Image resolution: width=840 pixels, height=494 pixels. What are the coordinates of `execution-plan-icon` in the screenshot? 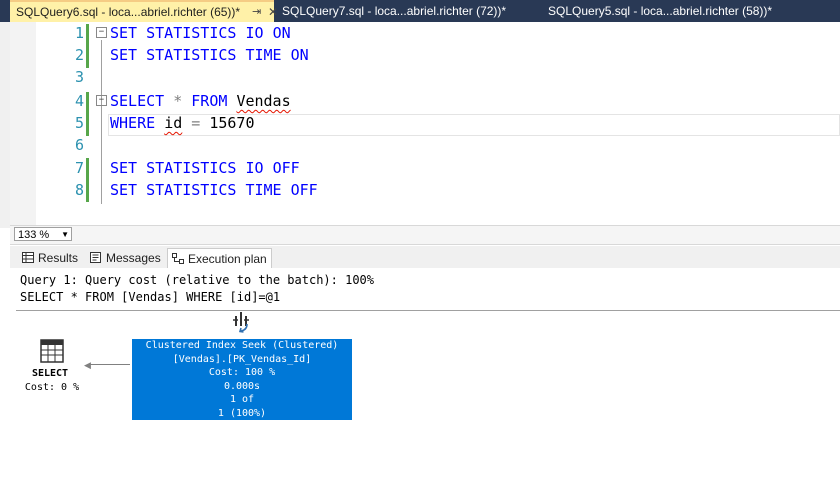 It's located at (178, 258).